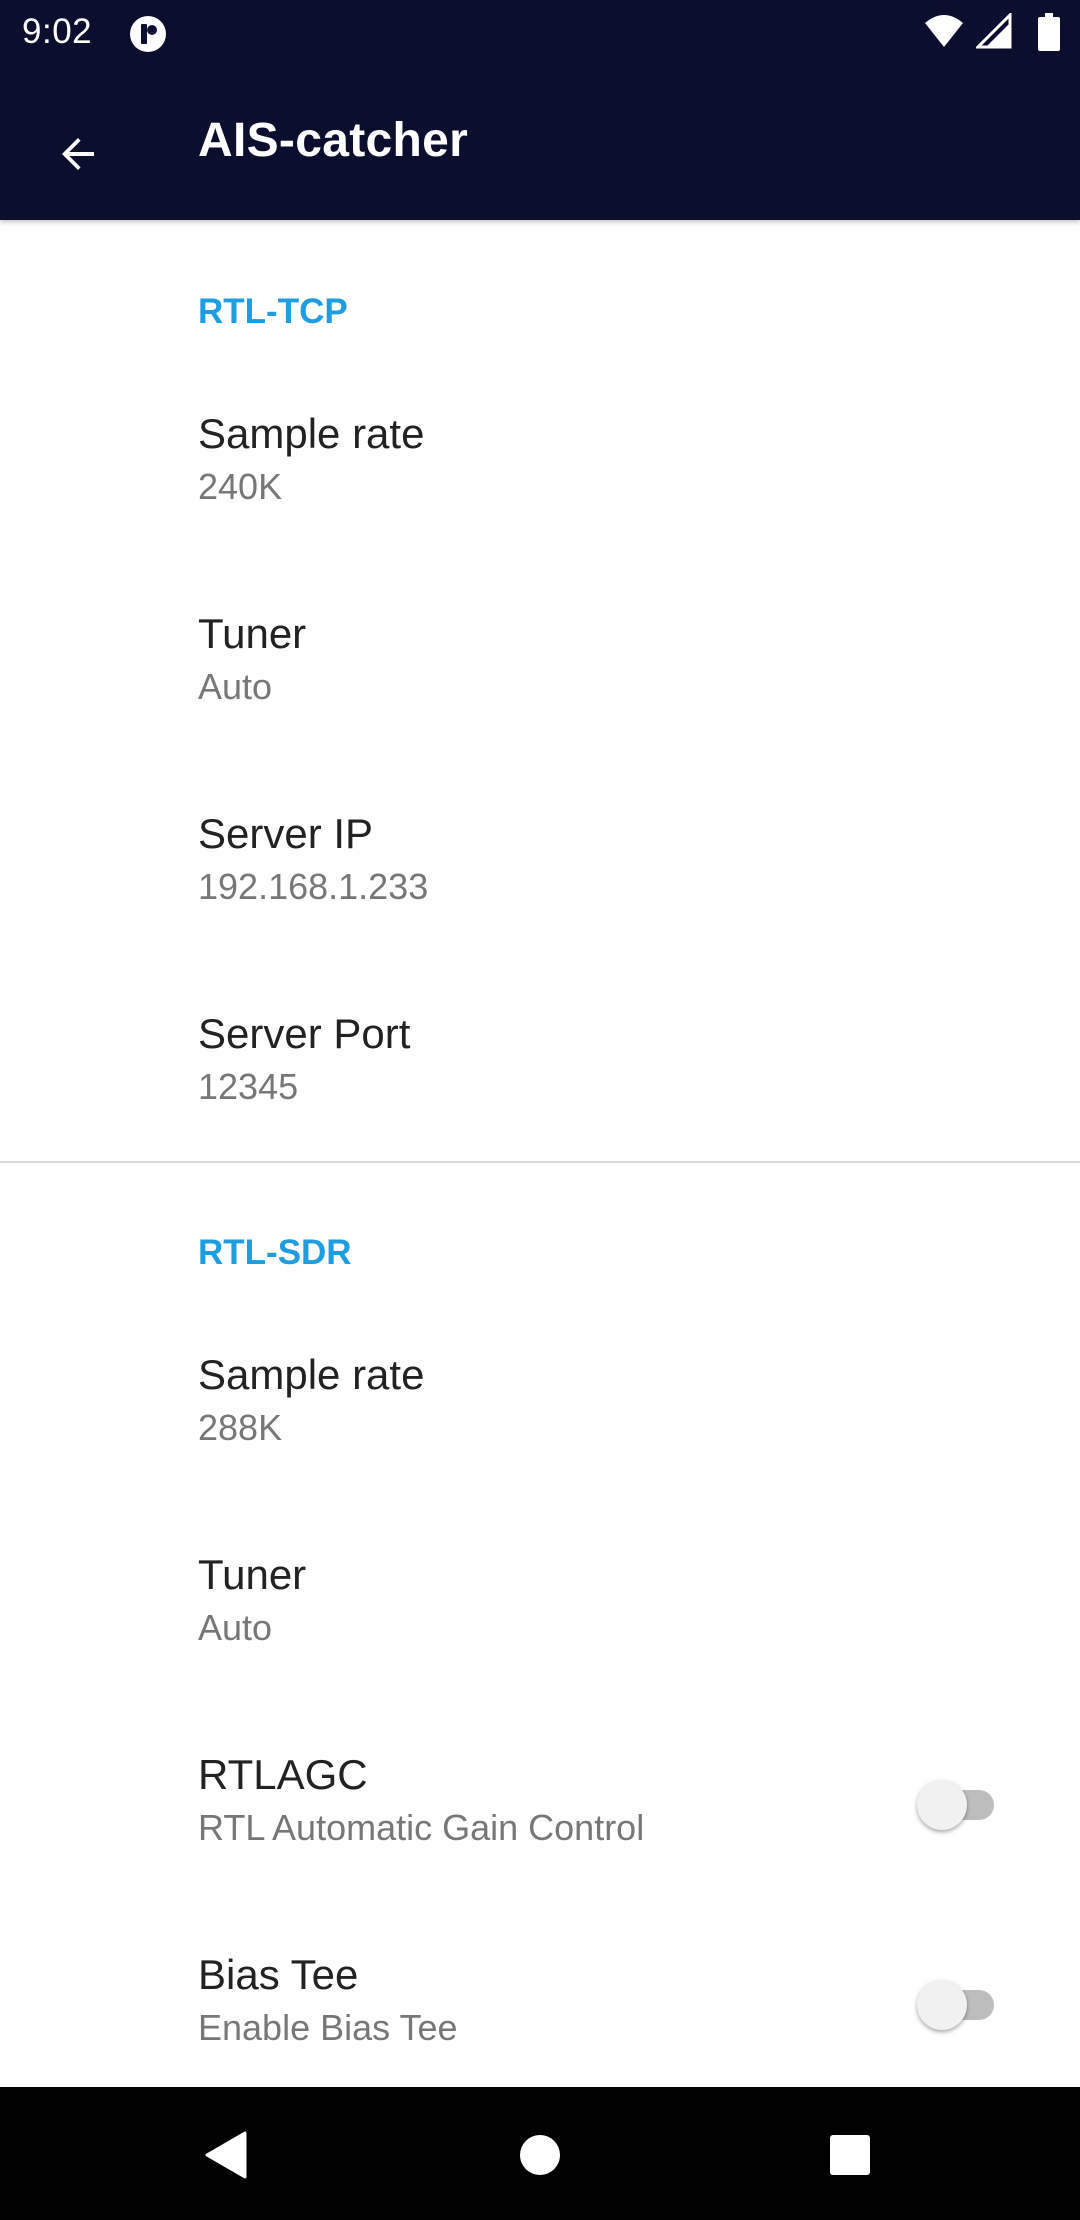  I want to click on pref-server-port: Server Port 12345, so click(540, 1110).